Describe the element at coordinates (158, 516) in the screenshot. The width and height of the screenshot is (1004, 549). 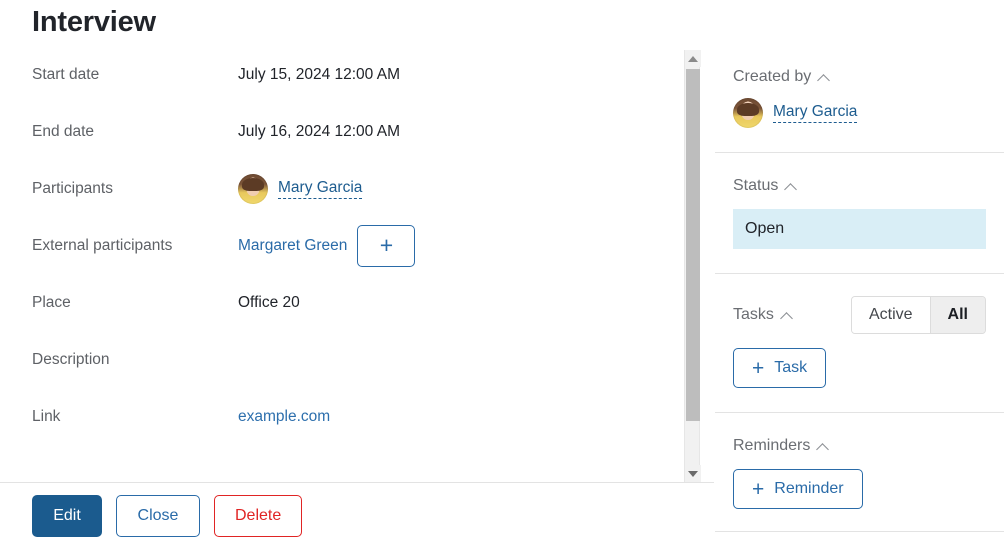
I see `close-button: Close` at that location.